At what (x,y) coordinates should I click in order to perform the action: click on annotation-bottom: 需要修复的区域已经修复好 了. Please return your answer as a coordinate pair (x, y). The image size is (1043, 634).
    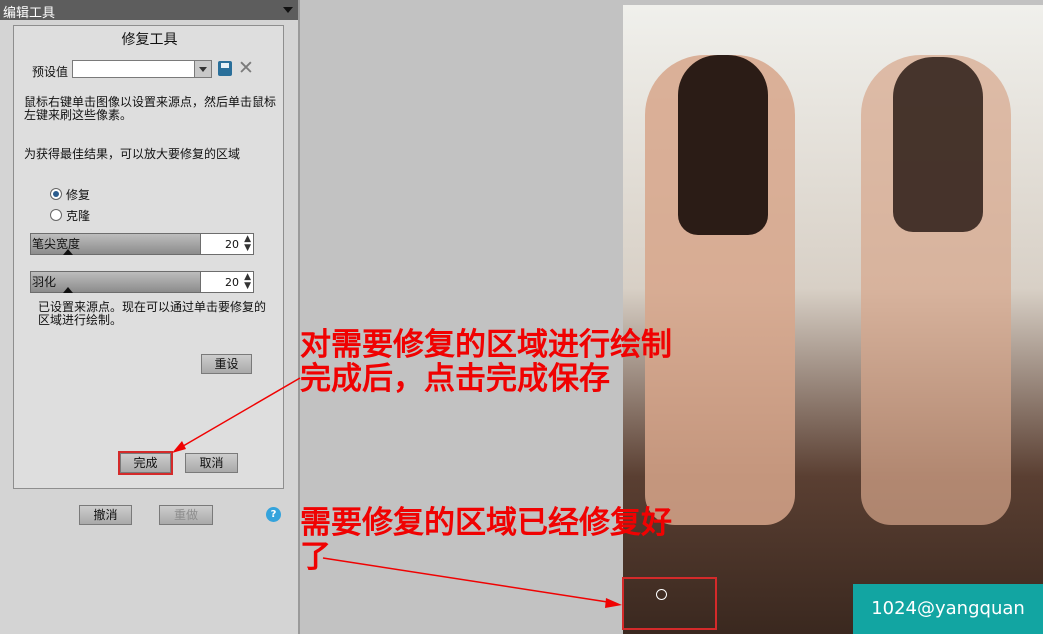
    Looking at the image, I should click on (486, 540).